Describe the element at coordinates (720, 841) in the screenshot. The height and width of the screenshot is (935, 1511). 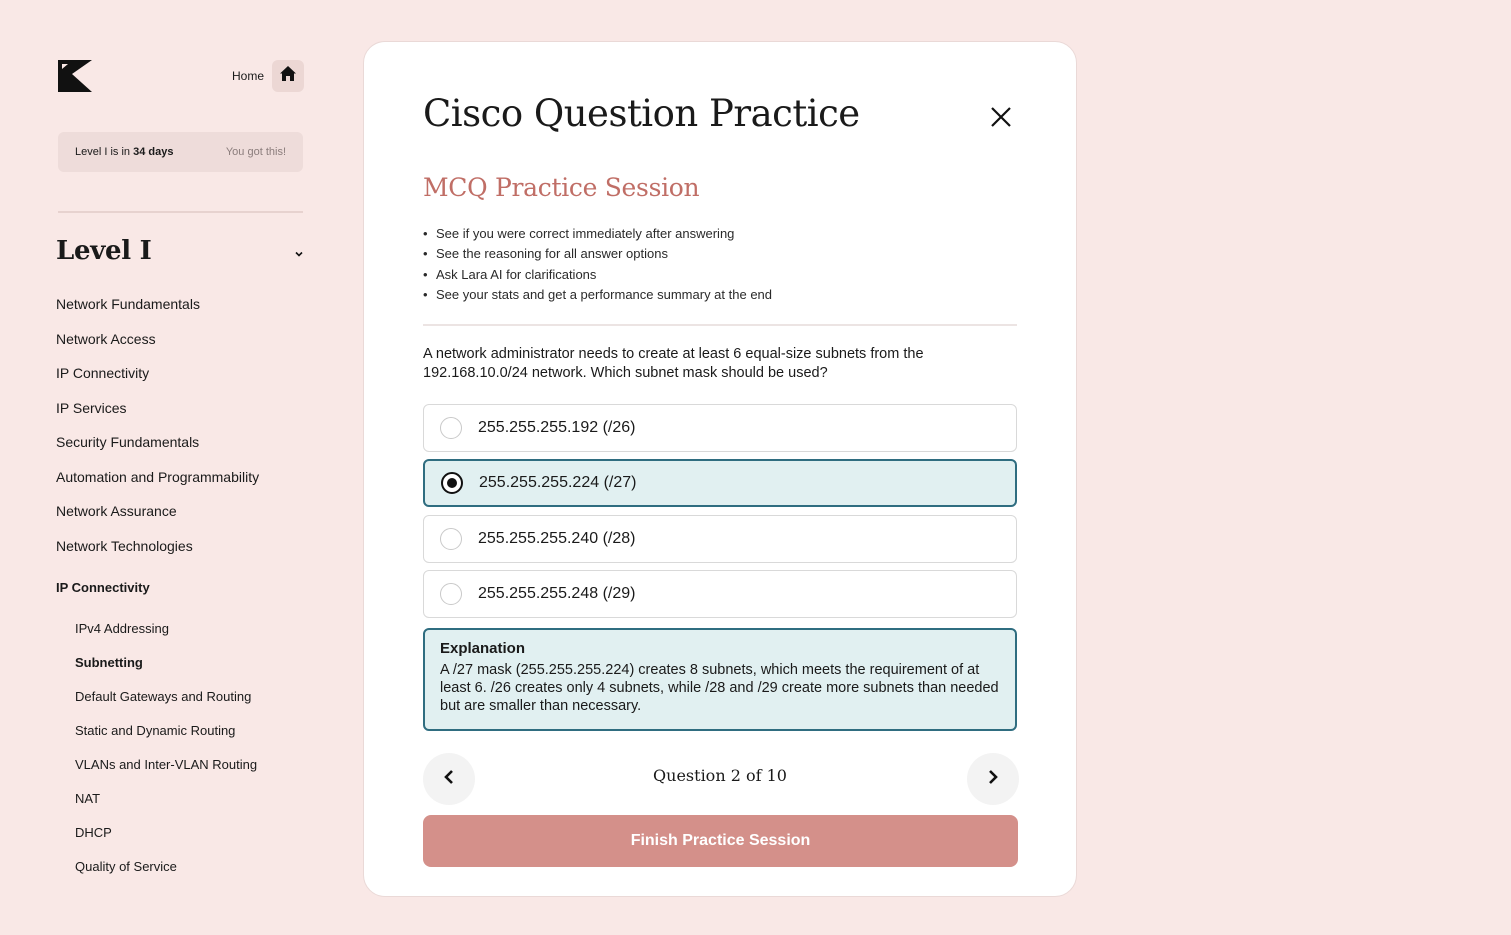
I see `finish-practice-button: Finish Practice Session` at that location.